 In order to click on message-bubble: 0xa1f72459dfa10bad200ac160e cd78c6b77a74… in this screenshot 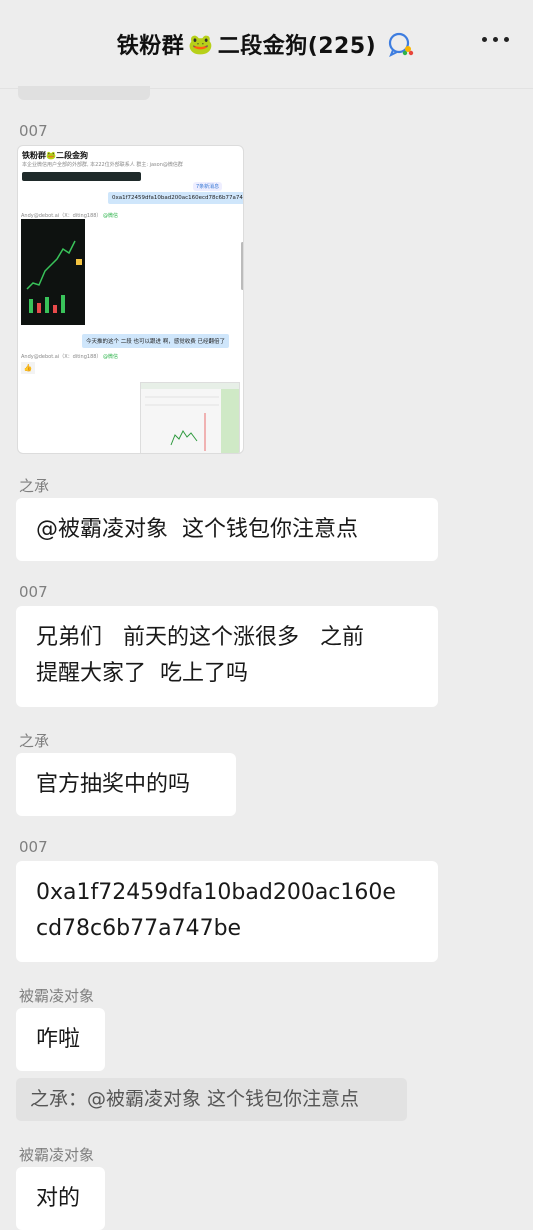, I will do `click(227, 911)`.